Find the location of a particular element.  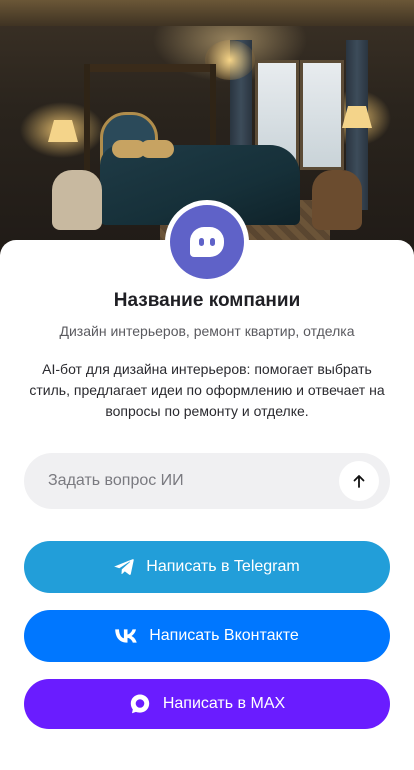

ceiling-decor is located at coordinates (207, 13).